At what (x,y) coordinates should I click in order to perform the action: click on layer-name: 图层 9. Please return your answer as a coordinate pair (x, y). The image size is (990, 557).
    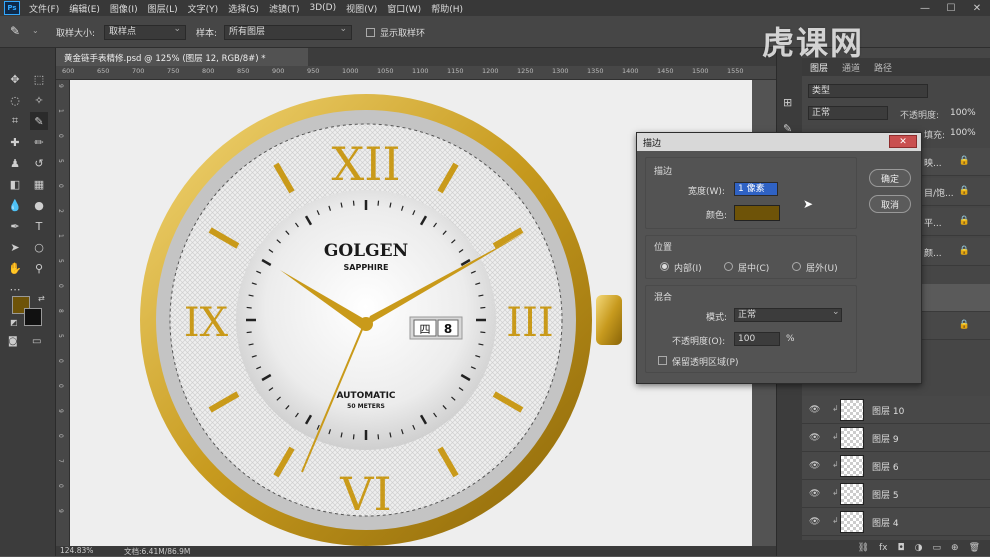
    Looking at the image, I should click on (885, 438).